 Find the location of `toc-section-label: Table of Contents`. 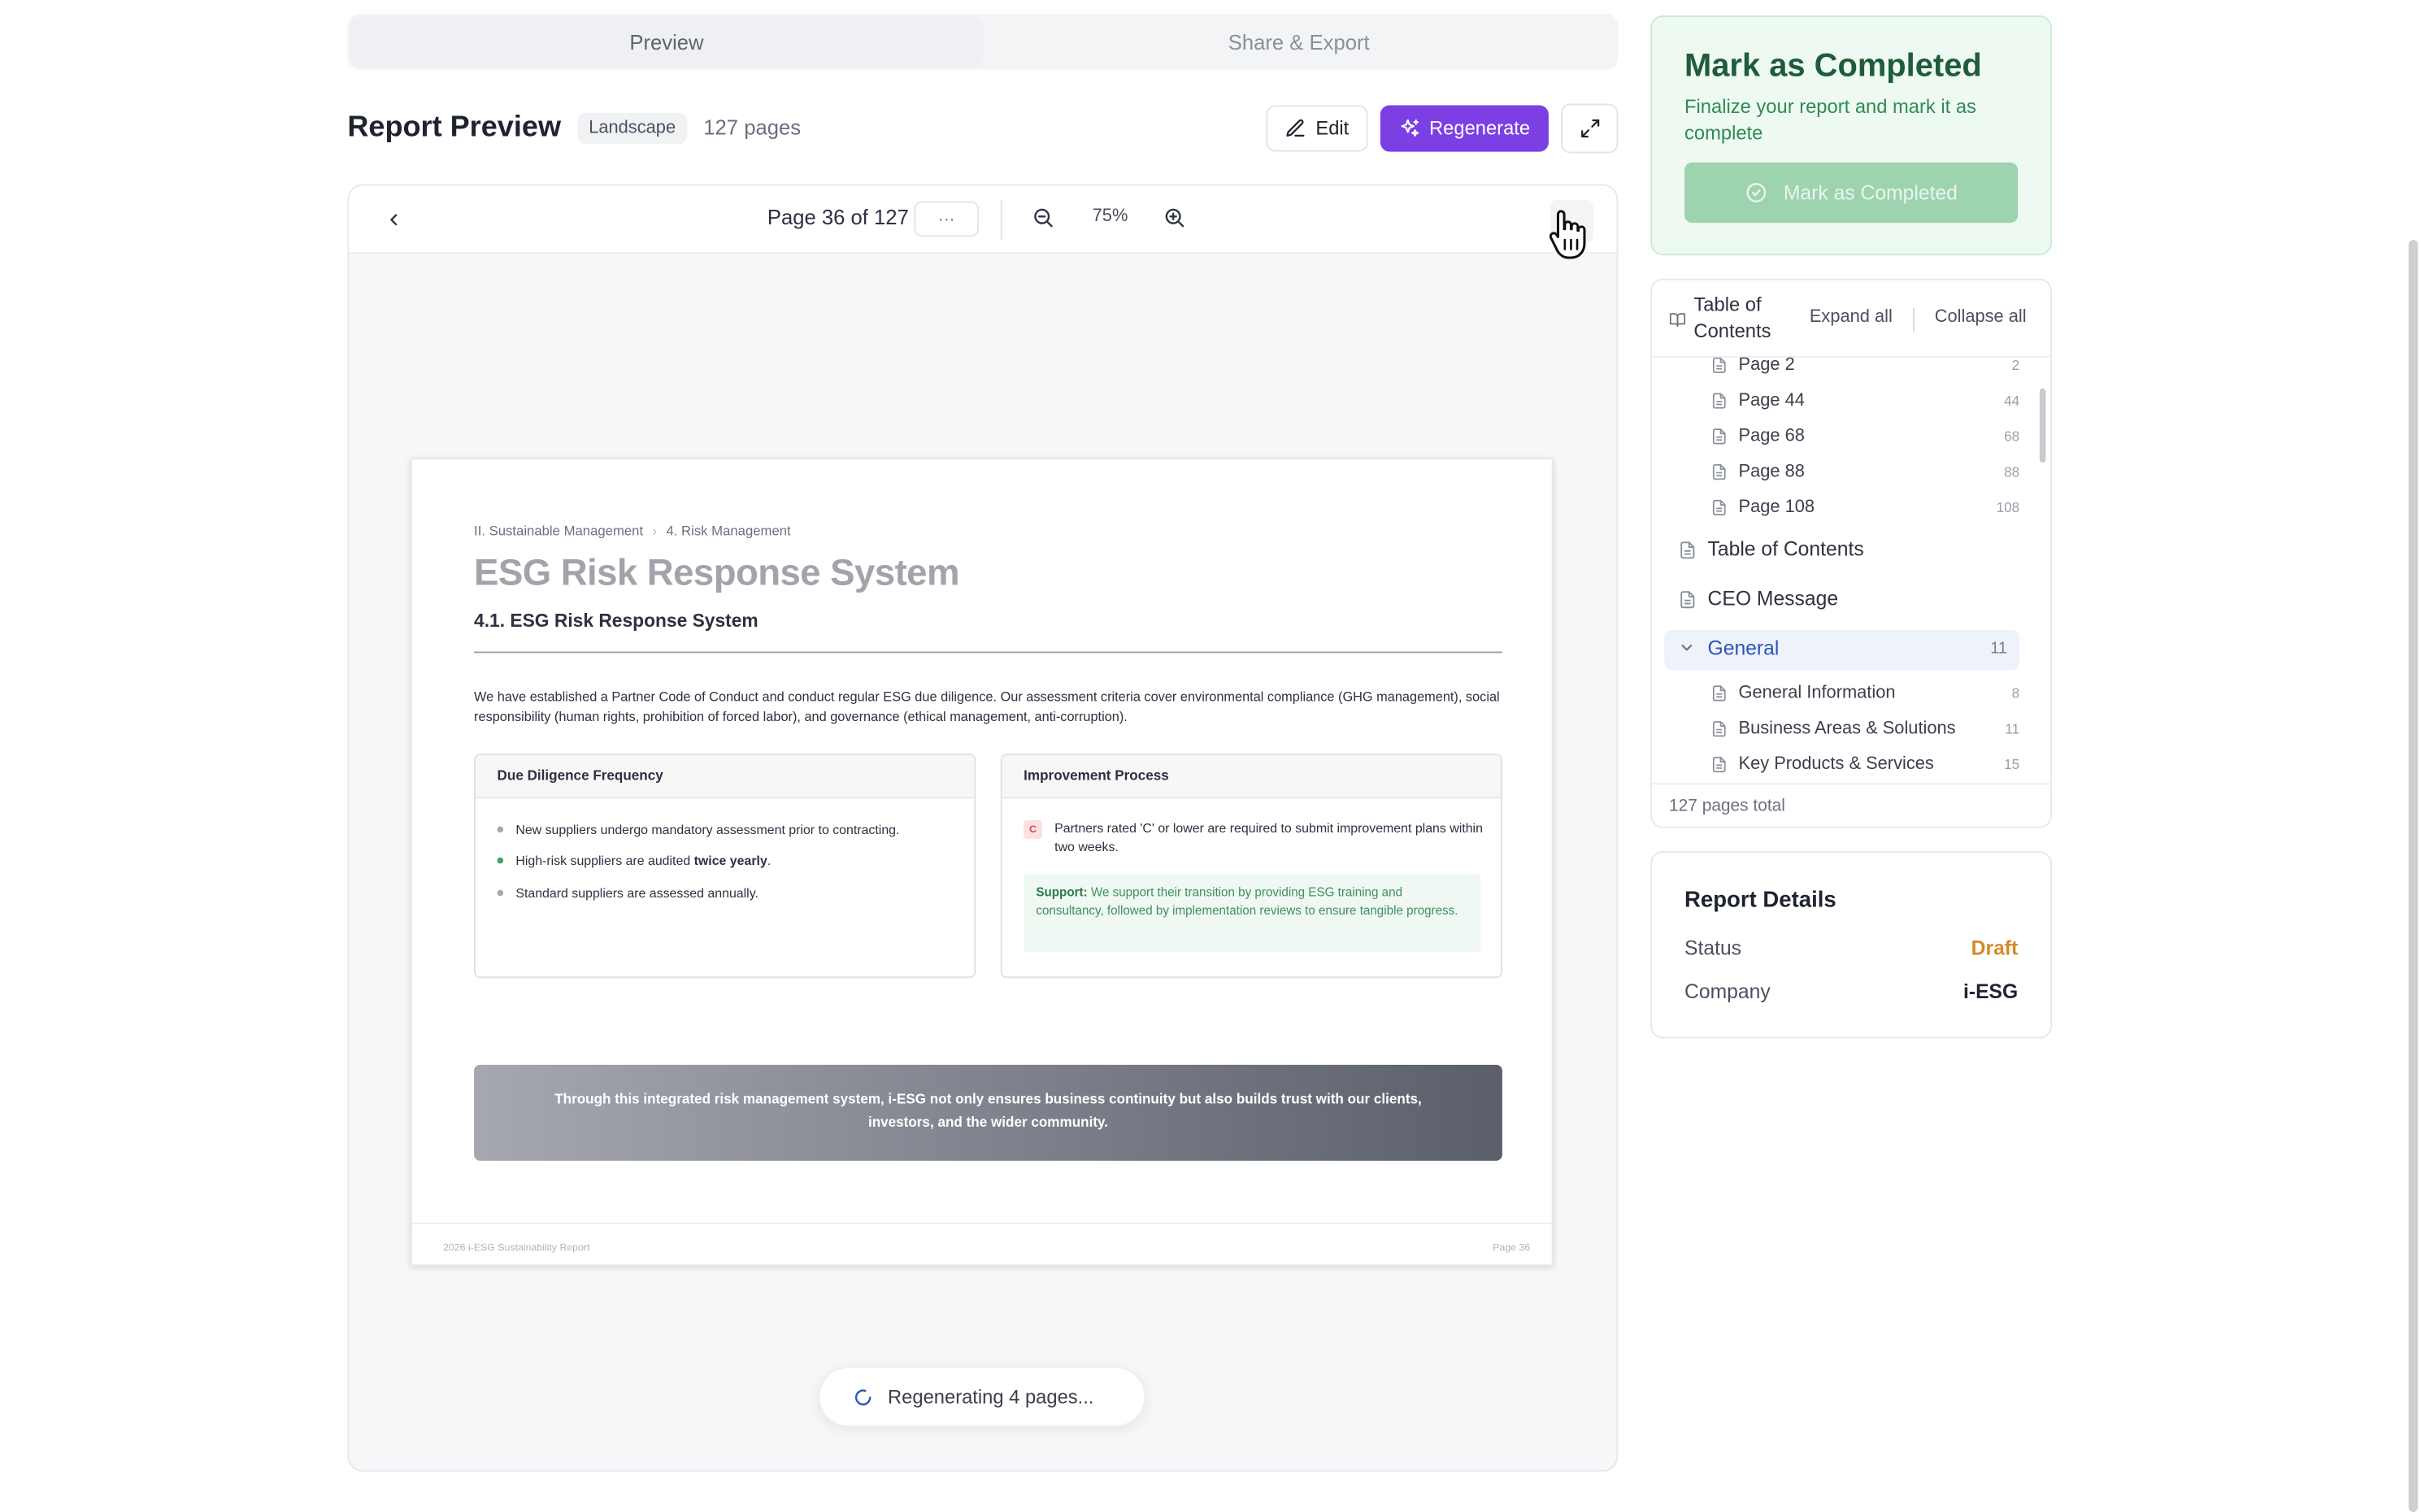

toc-section-label: Table of Contents is located at coordinates (1785, 549).